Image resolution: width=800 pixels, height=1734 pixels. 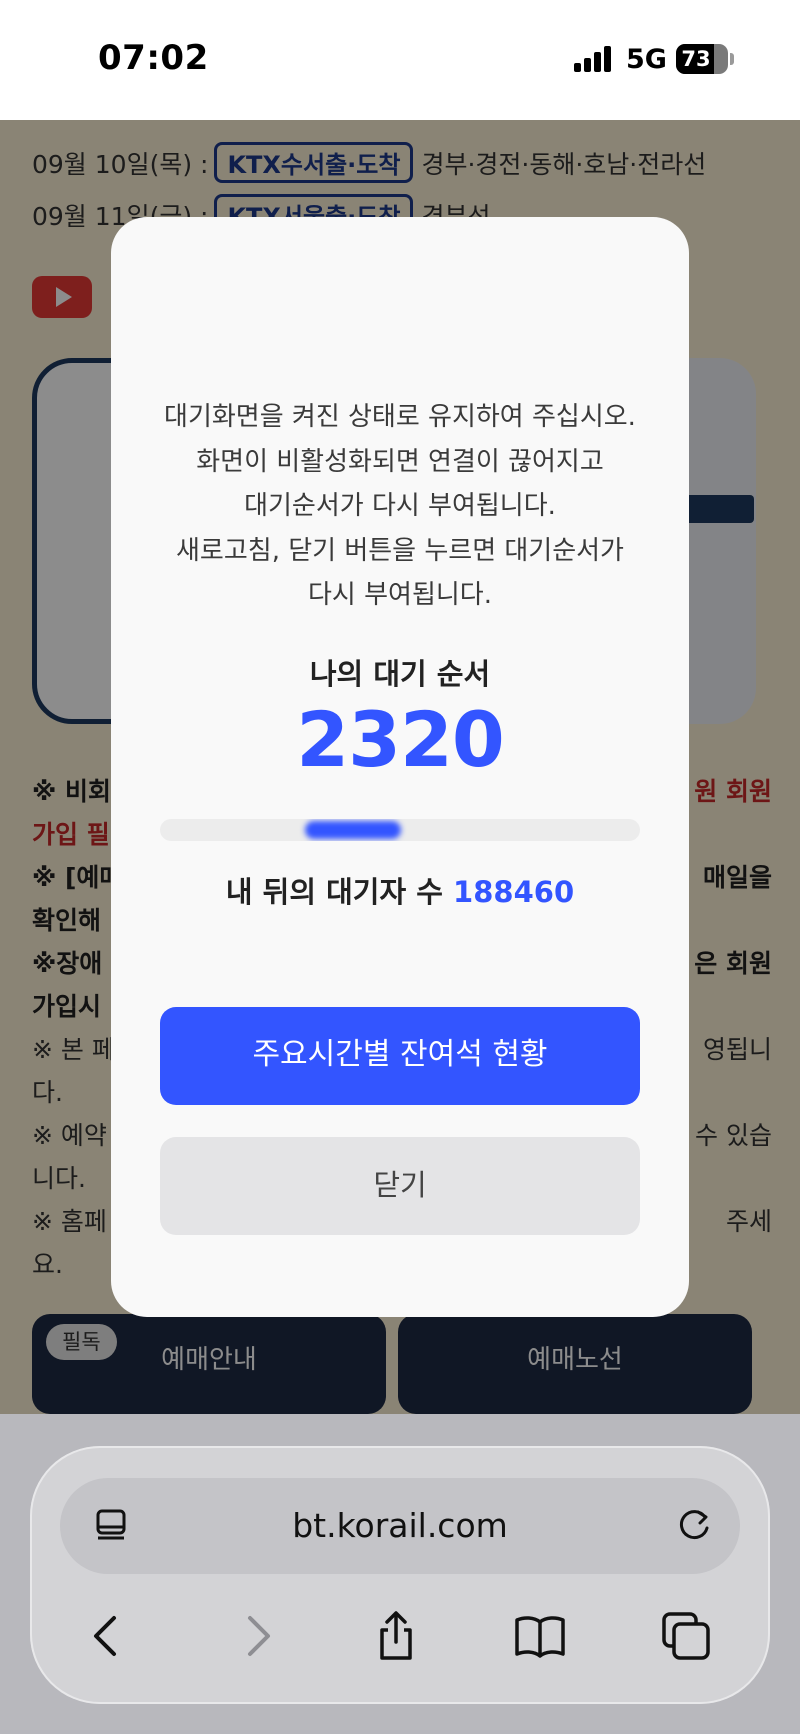 I want to click on queue-label: 나의 대기 순서, so click(x=400, y=674).